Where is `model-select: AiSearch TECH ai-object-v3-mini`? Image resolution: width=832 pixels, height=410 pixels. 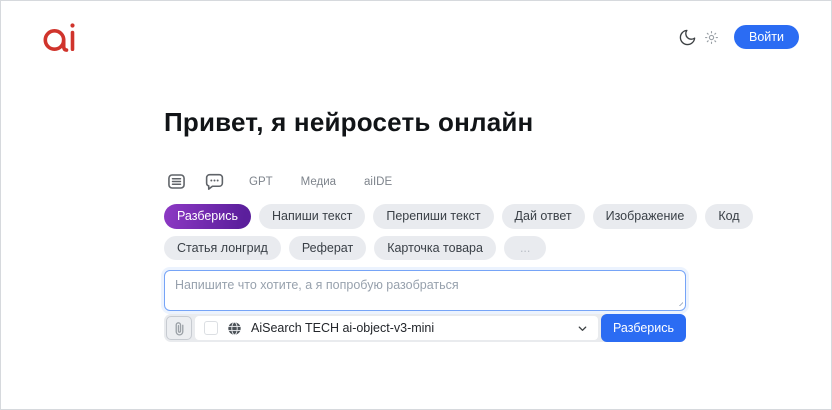
model-select: AiSearch TECH ai-object-v3-mini is located at coordinates (396, 328).